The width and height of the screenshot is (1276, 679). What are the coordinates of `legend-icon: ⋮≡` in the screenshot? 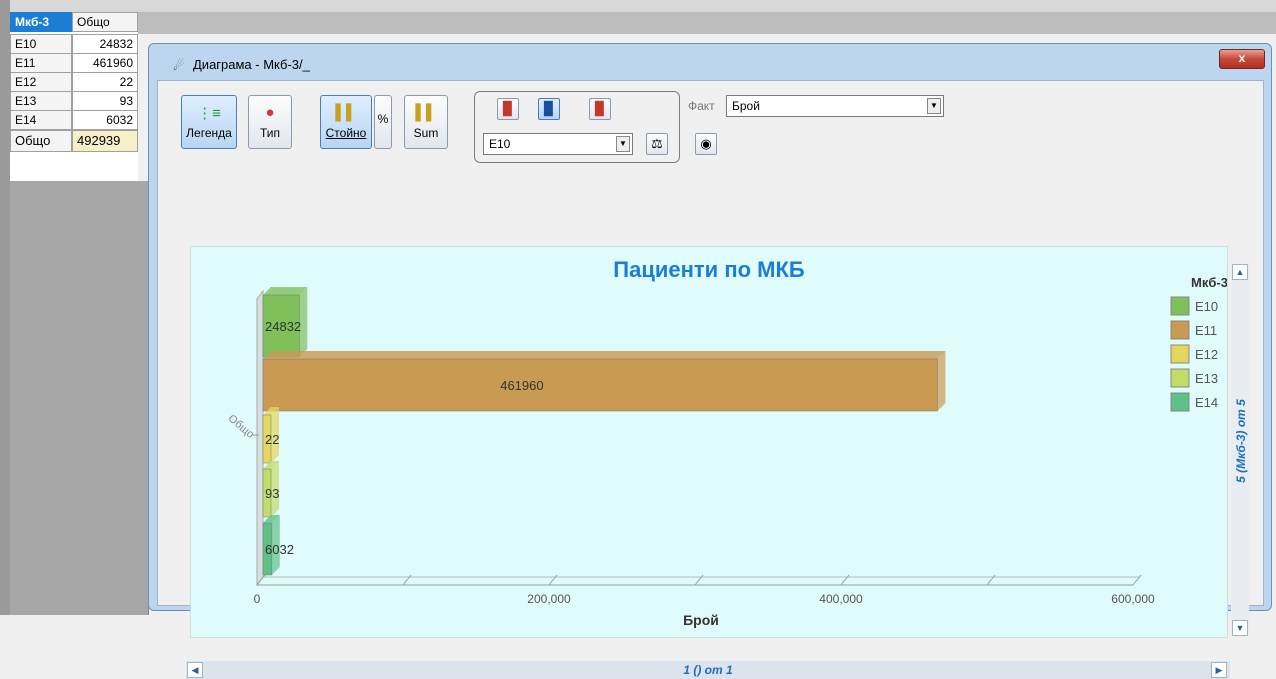 It's located at (209, 113).